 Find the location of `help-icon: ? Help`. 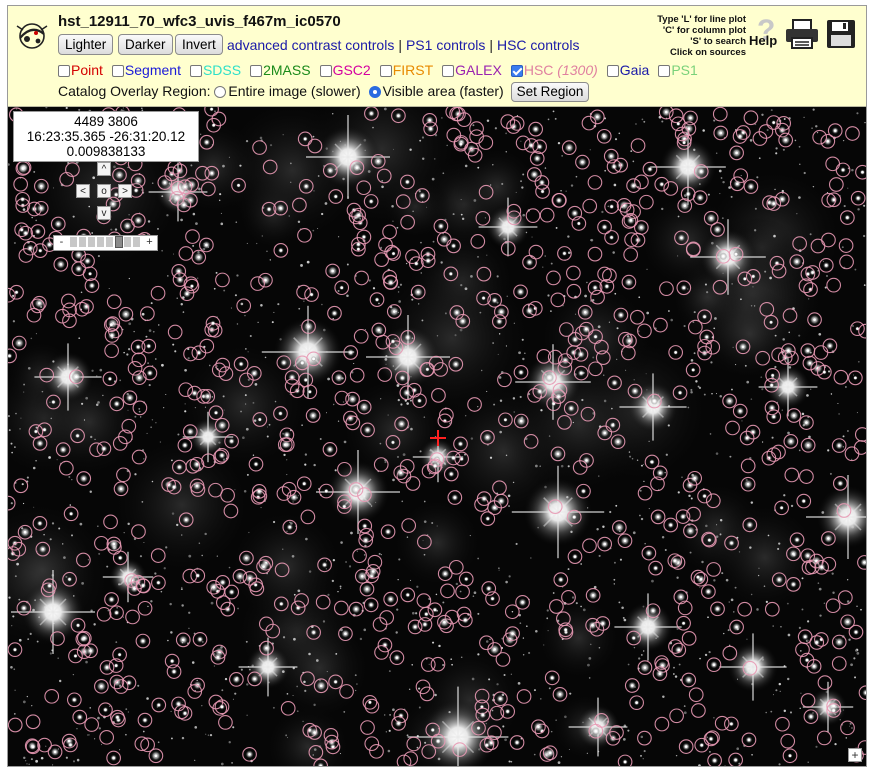

help-icon: ? Help is located at coordinates (765, 34).